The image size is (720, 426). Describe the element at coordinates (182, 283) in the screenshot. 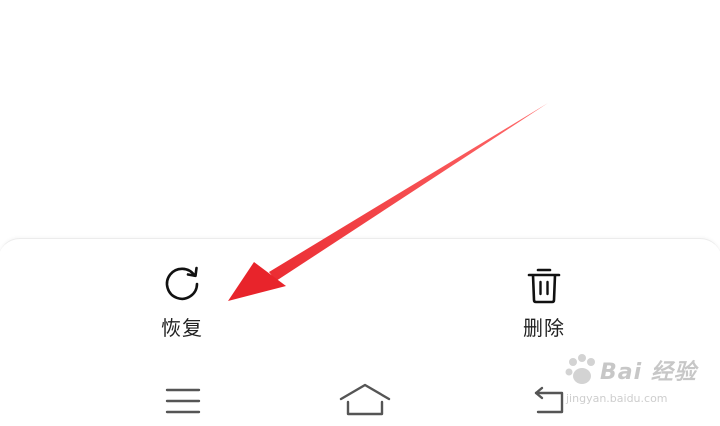

I see `refresh-icon` at that location.